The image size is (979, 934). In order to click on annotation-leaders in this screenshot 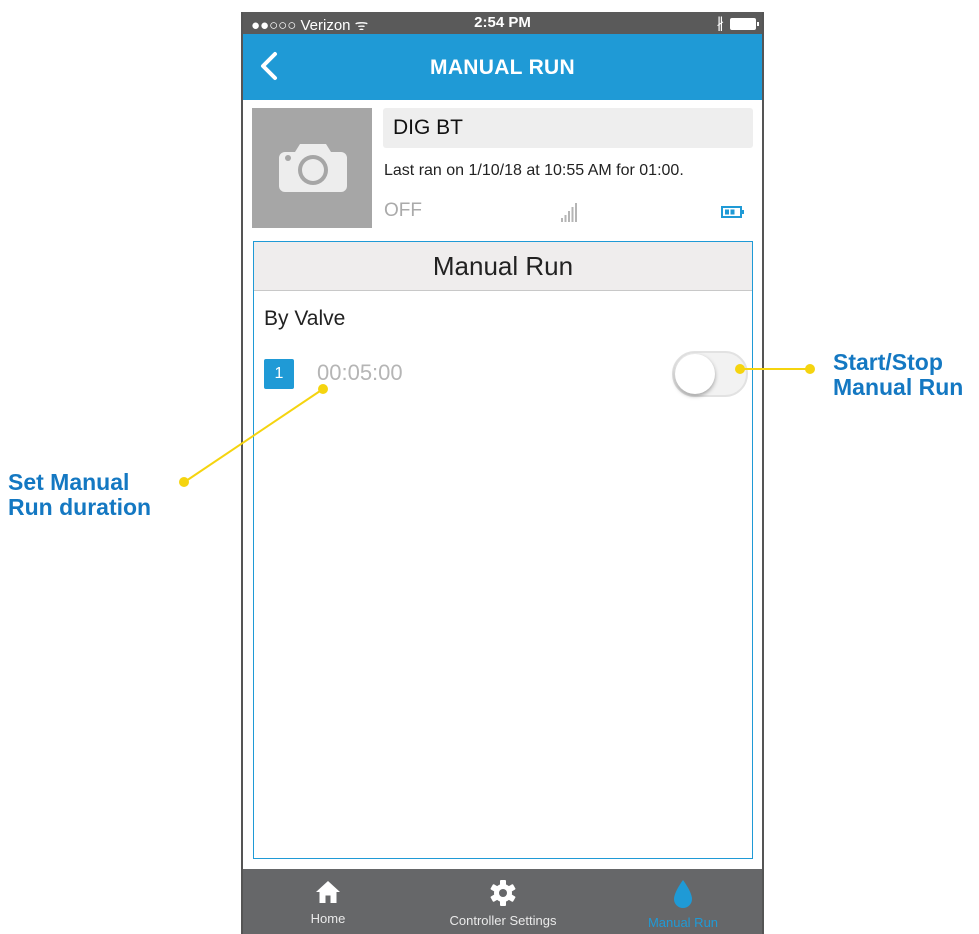, I will do `click(497, 425)`.